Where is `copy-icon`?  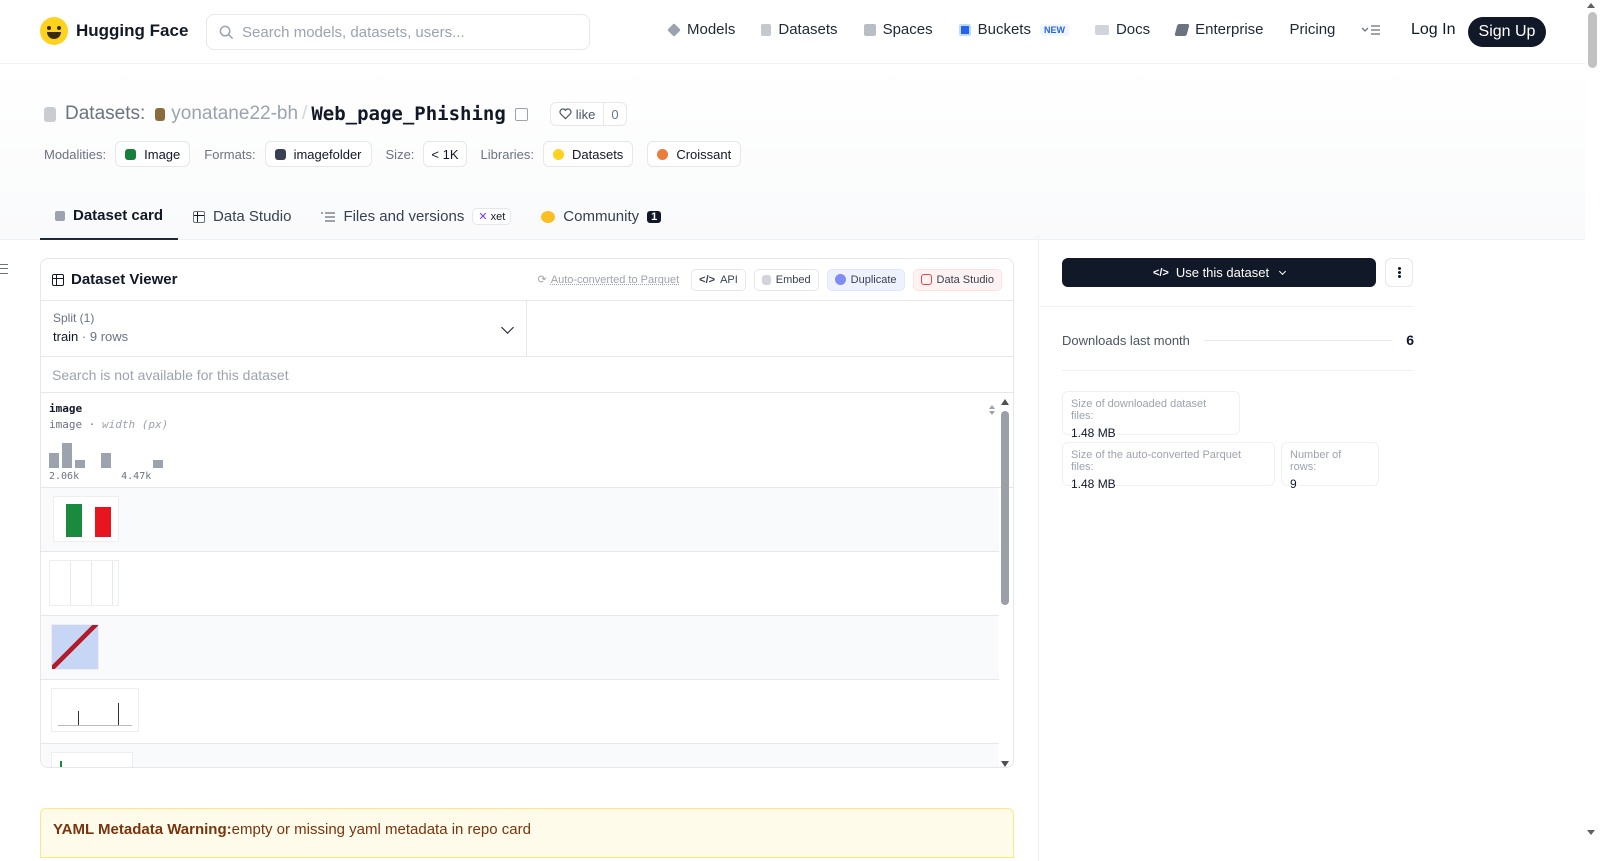
copy-icon is located at coordinates (521, 114).